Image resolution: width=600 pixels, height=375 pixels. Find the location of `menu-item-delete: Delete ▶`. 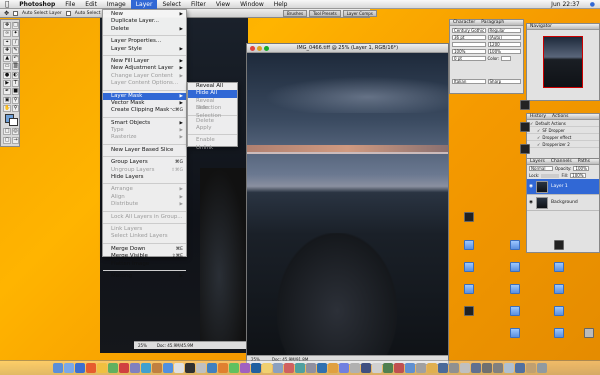

menu-item-delete: Delete ▶ is located at coordinates (144, 29).